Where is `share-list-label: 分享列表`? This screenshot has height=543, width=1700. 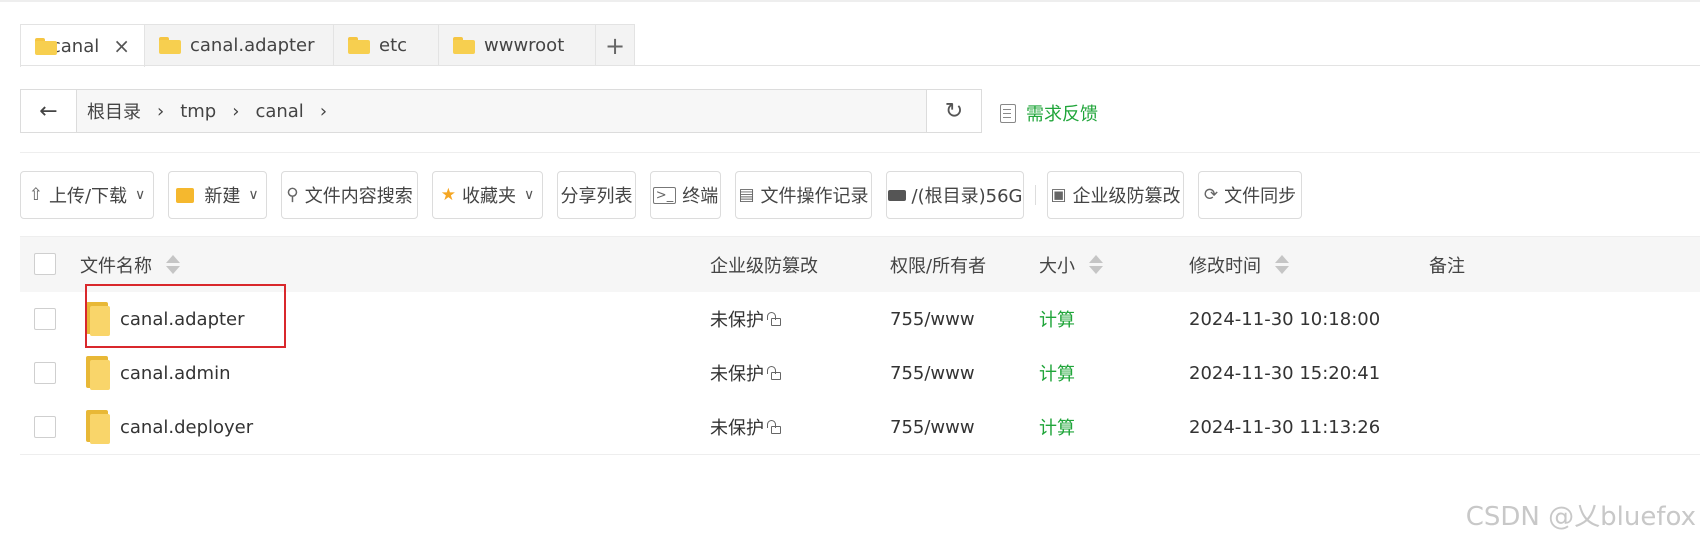 share-list-label: 分享列表 is located at coordinates (596, 196).